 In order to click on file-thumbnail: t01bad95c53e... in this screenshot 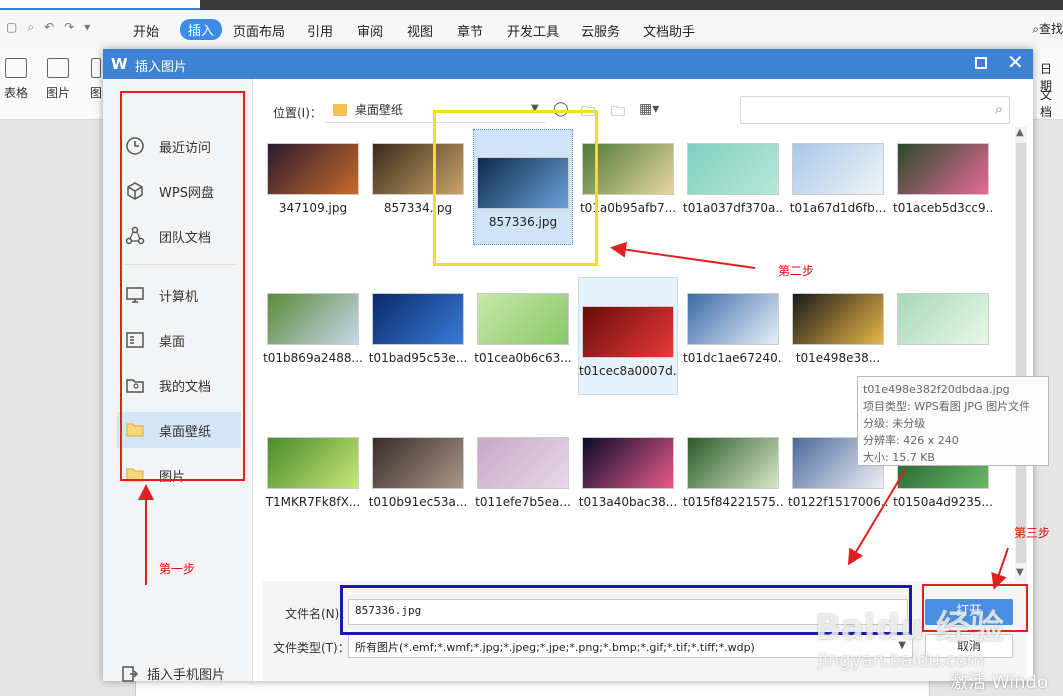, I will do `click(418, 324)`.